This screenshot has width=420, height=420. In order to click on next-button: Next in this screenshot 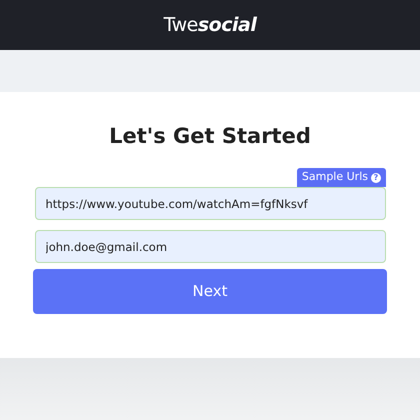, I will do `click(210, 291)`.